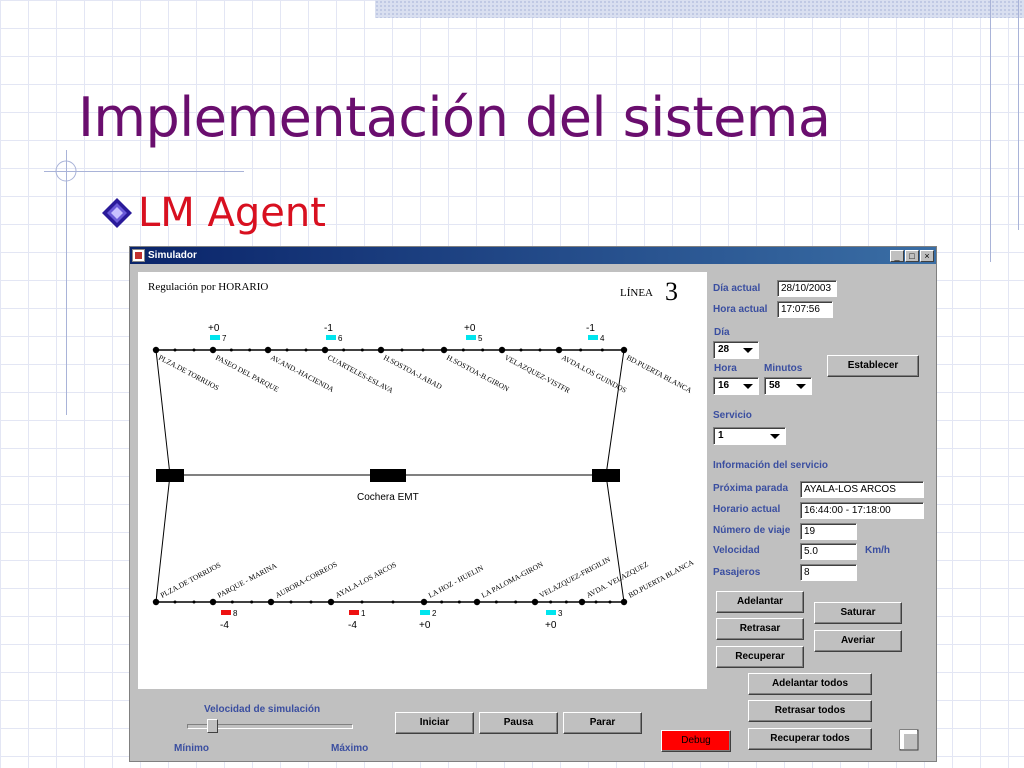 The height and width of the screenshot is (768, 1024). Describe the element at coordinates (722, 332) in the screenshot. I see `dia-label: Día` at that location.